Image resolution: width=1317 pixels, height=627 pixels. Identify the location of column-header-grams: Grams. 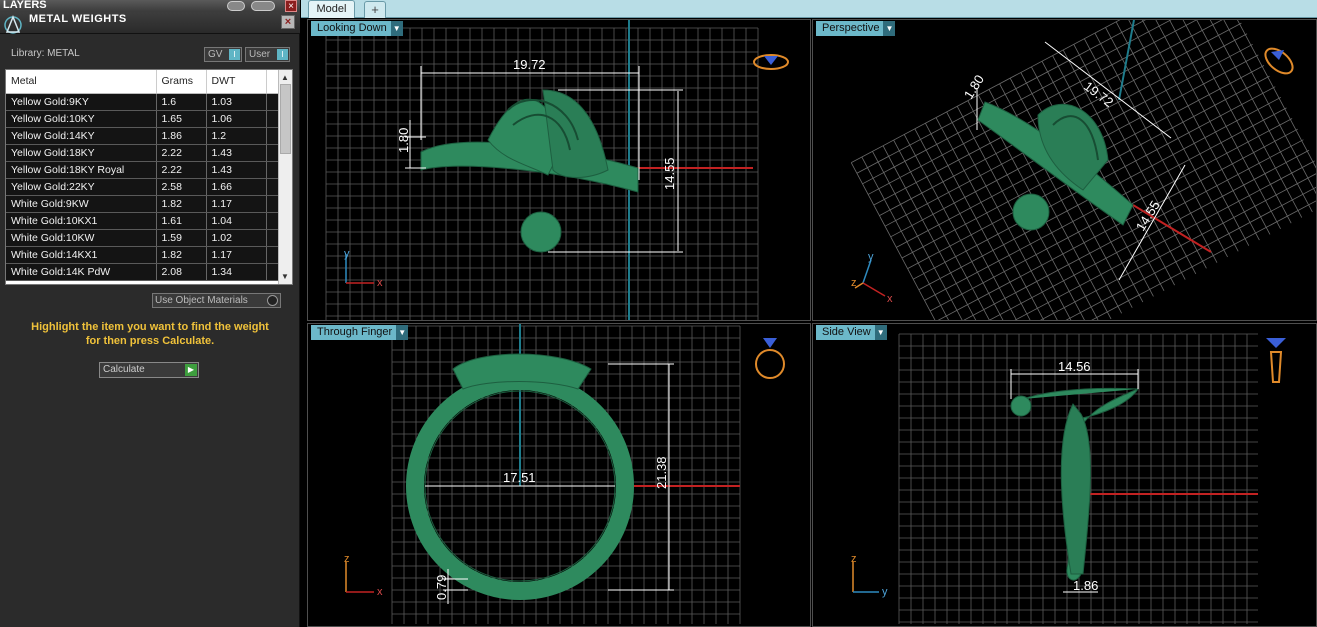
(181, 82).